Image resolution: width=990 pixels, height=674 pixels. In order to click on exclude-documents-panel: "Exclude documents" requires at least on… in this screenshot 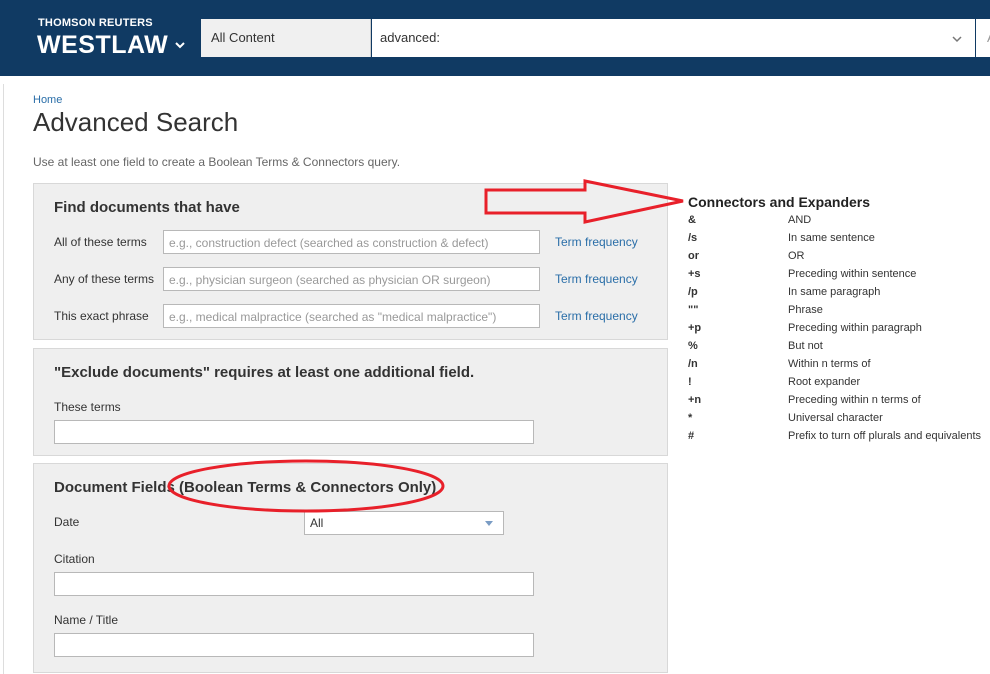, I will do `click(350, 402)`.